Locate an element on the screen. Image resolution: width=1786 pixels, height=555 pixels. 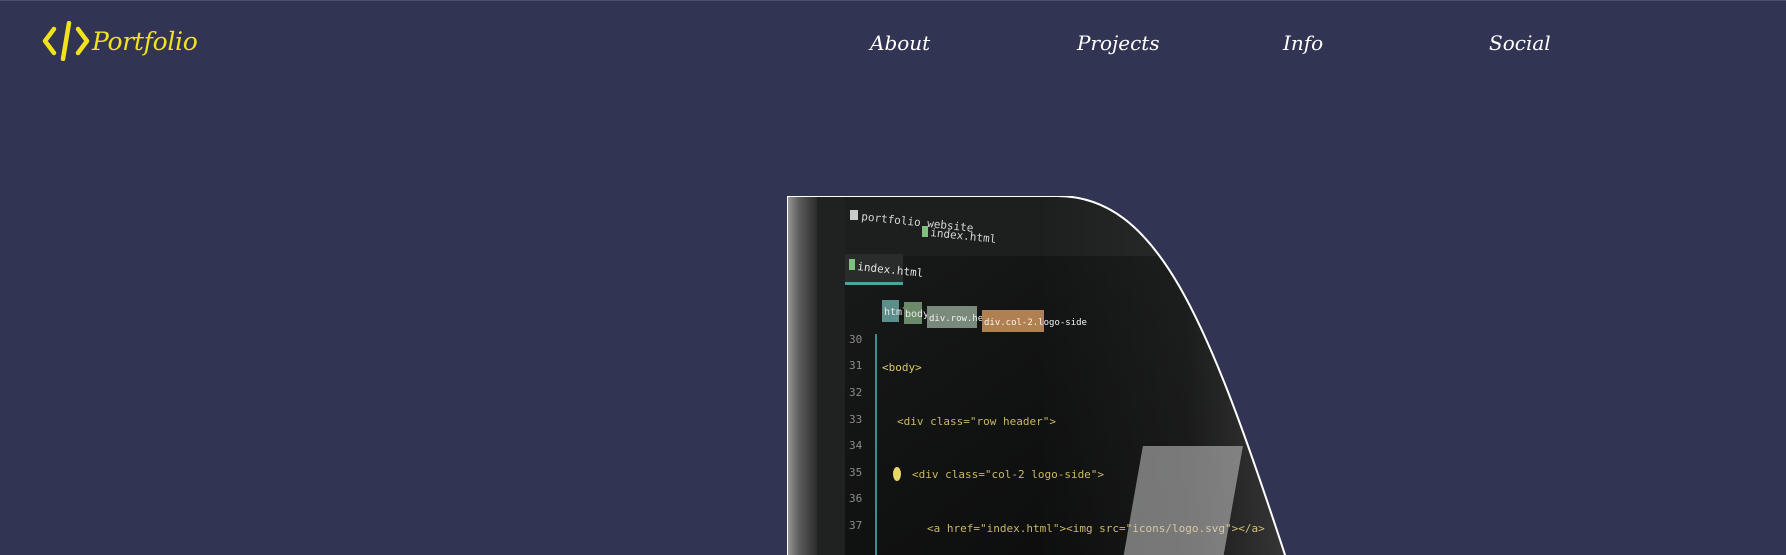
line-num-33: 33 is located at coordinates (855, 419).